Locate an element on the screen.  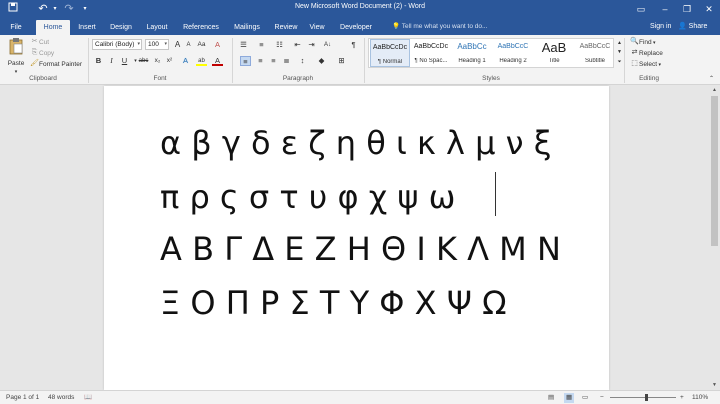
minimize-button: – is located at coordinates (665, 9).